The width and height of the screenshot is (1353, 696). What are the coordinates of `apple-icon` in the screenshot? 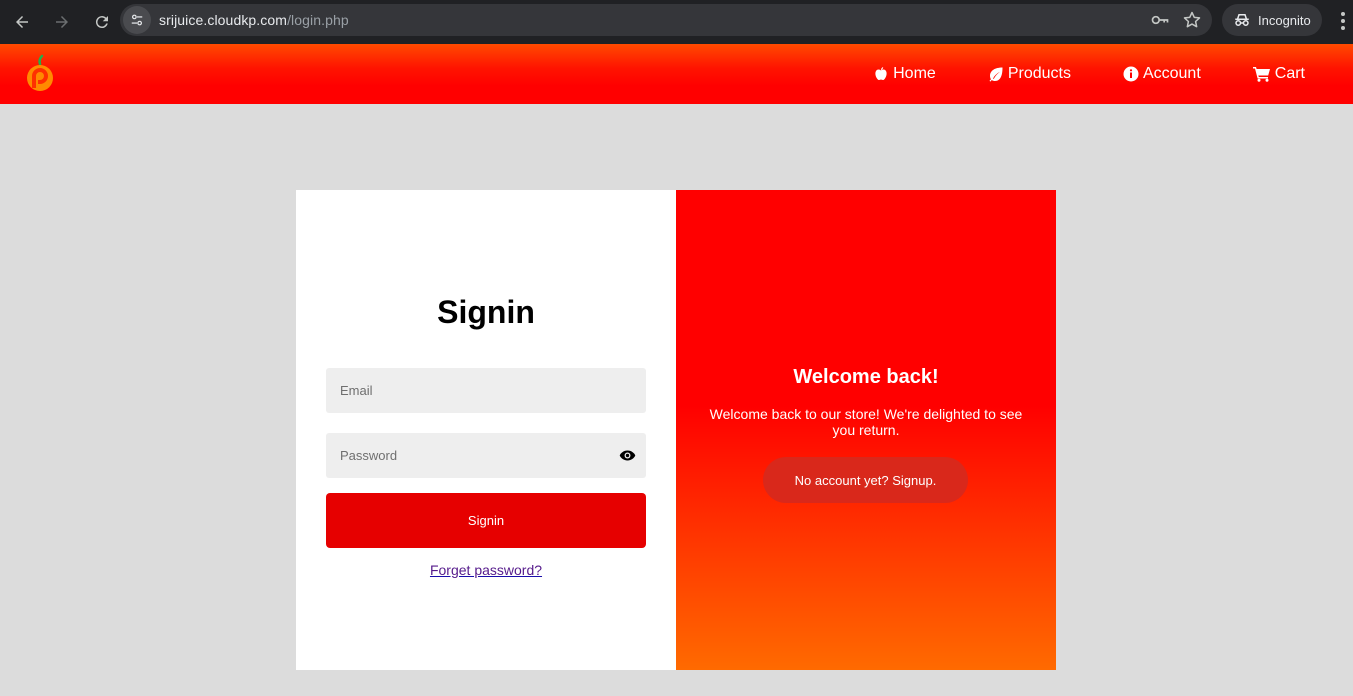 It's located at (881, 74).